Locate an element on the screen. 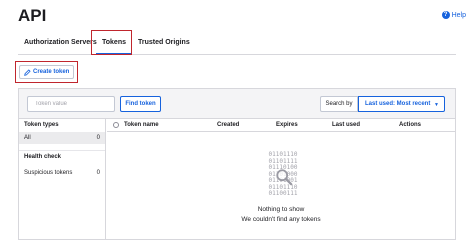 This screenshot has height=248, width=474. column-token-name: Token name is located at coordinates (141, 125).